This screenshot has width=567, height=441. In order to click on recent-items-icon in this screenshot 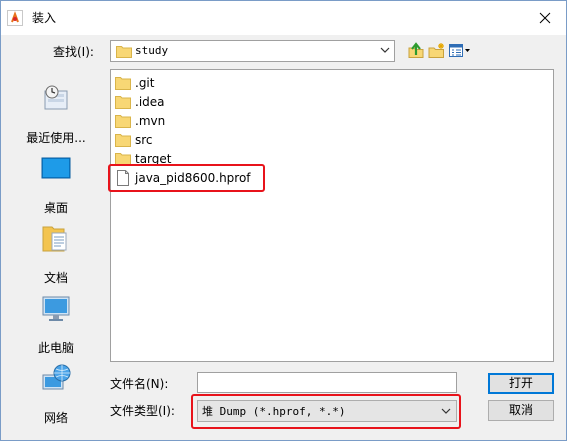, I will do `click(56, 97)`.